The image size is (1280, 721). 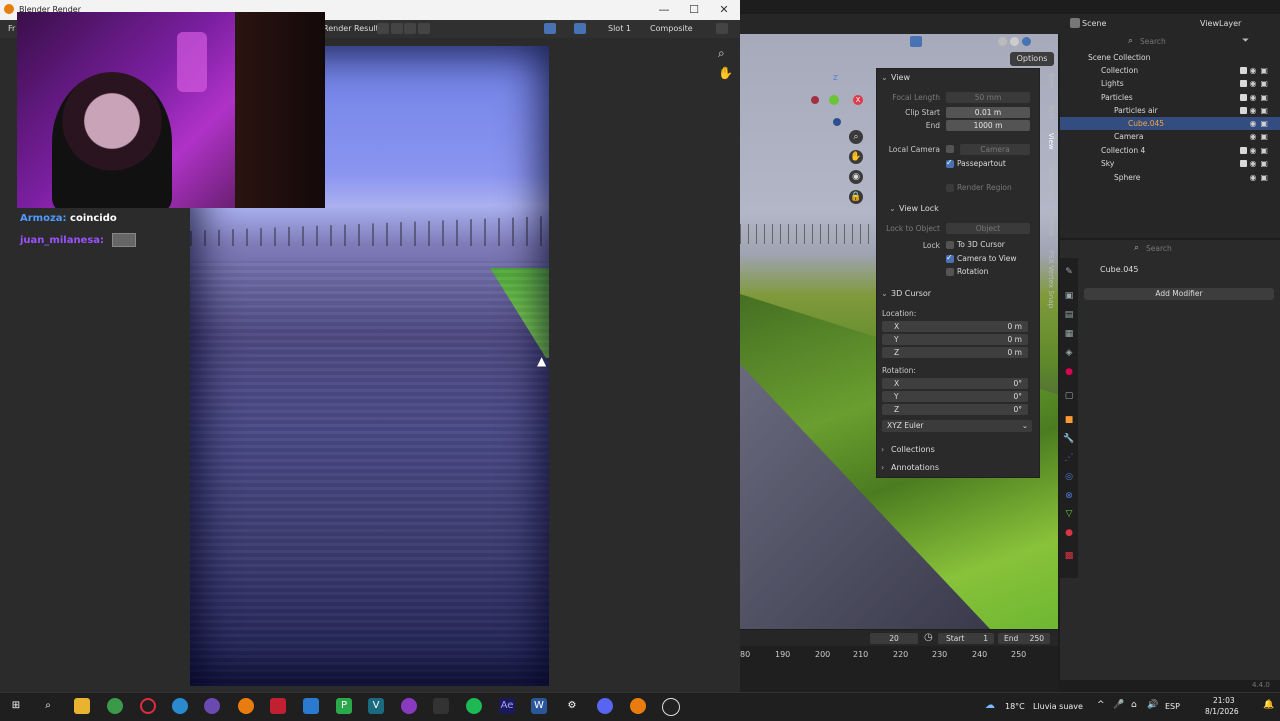 I want to click on cursor-rotation-y: Y 0°, so click(x=955, y=396).